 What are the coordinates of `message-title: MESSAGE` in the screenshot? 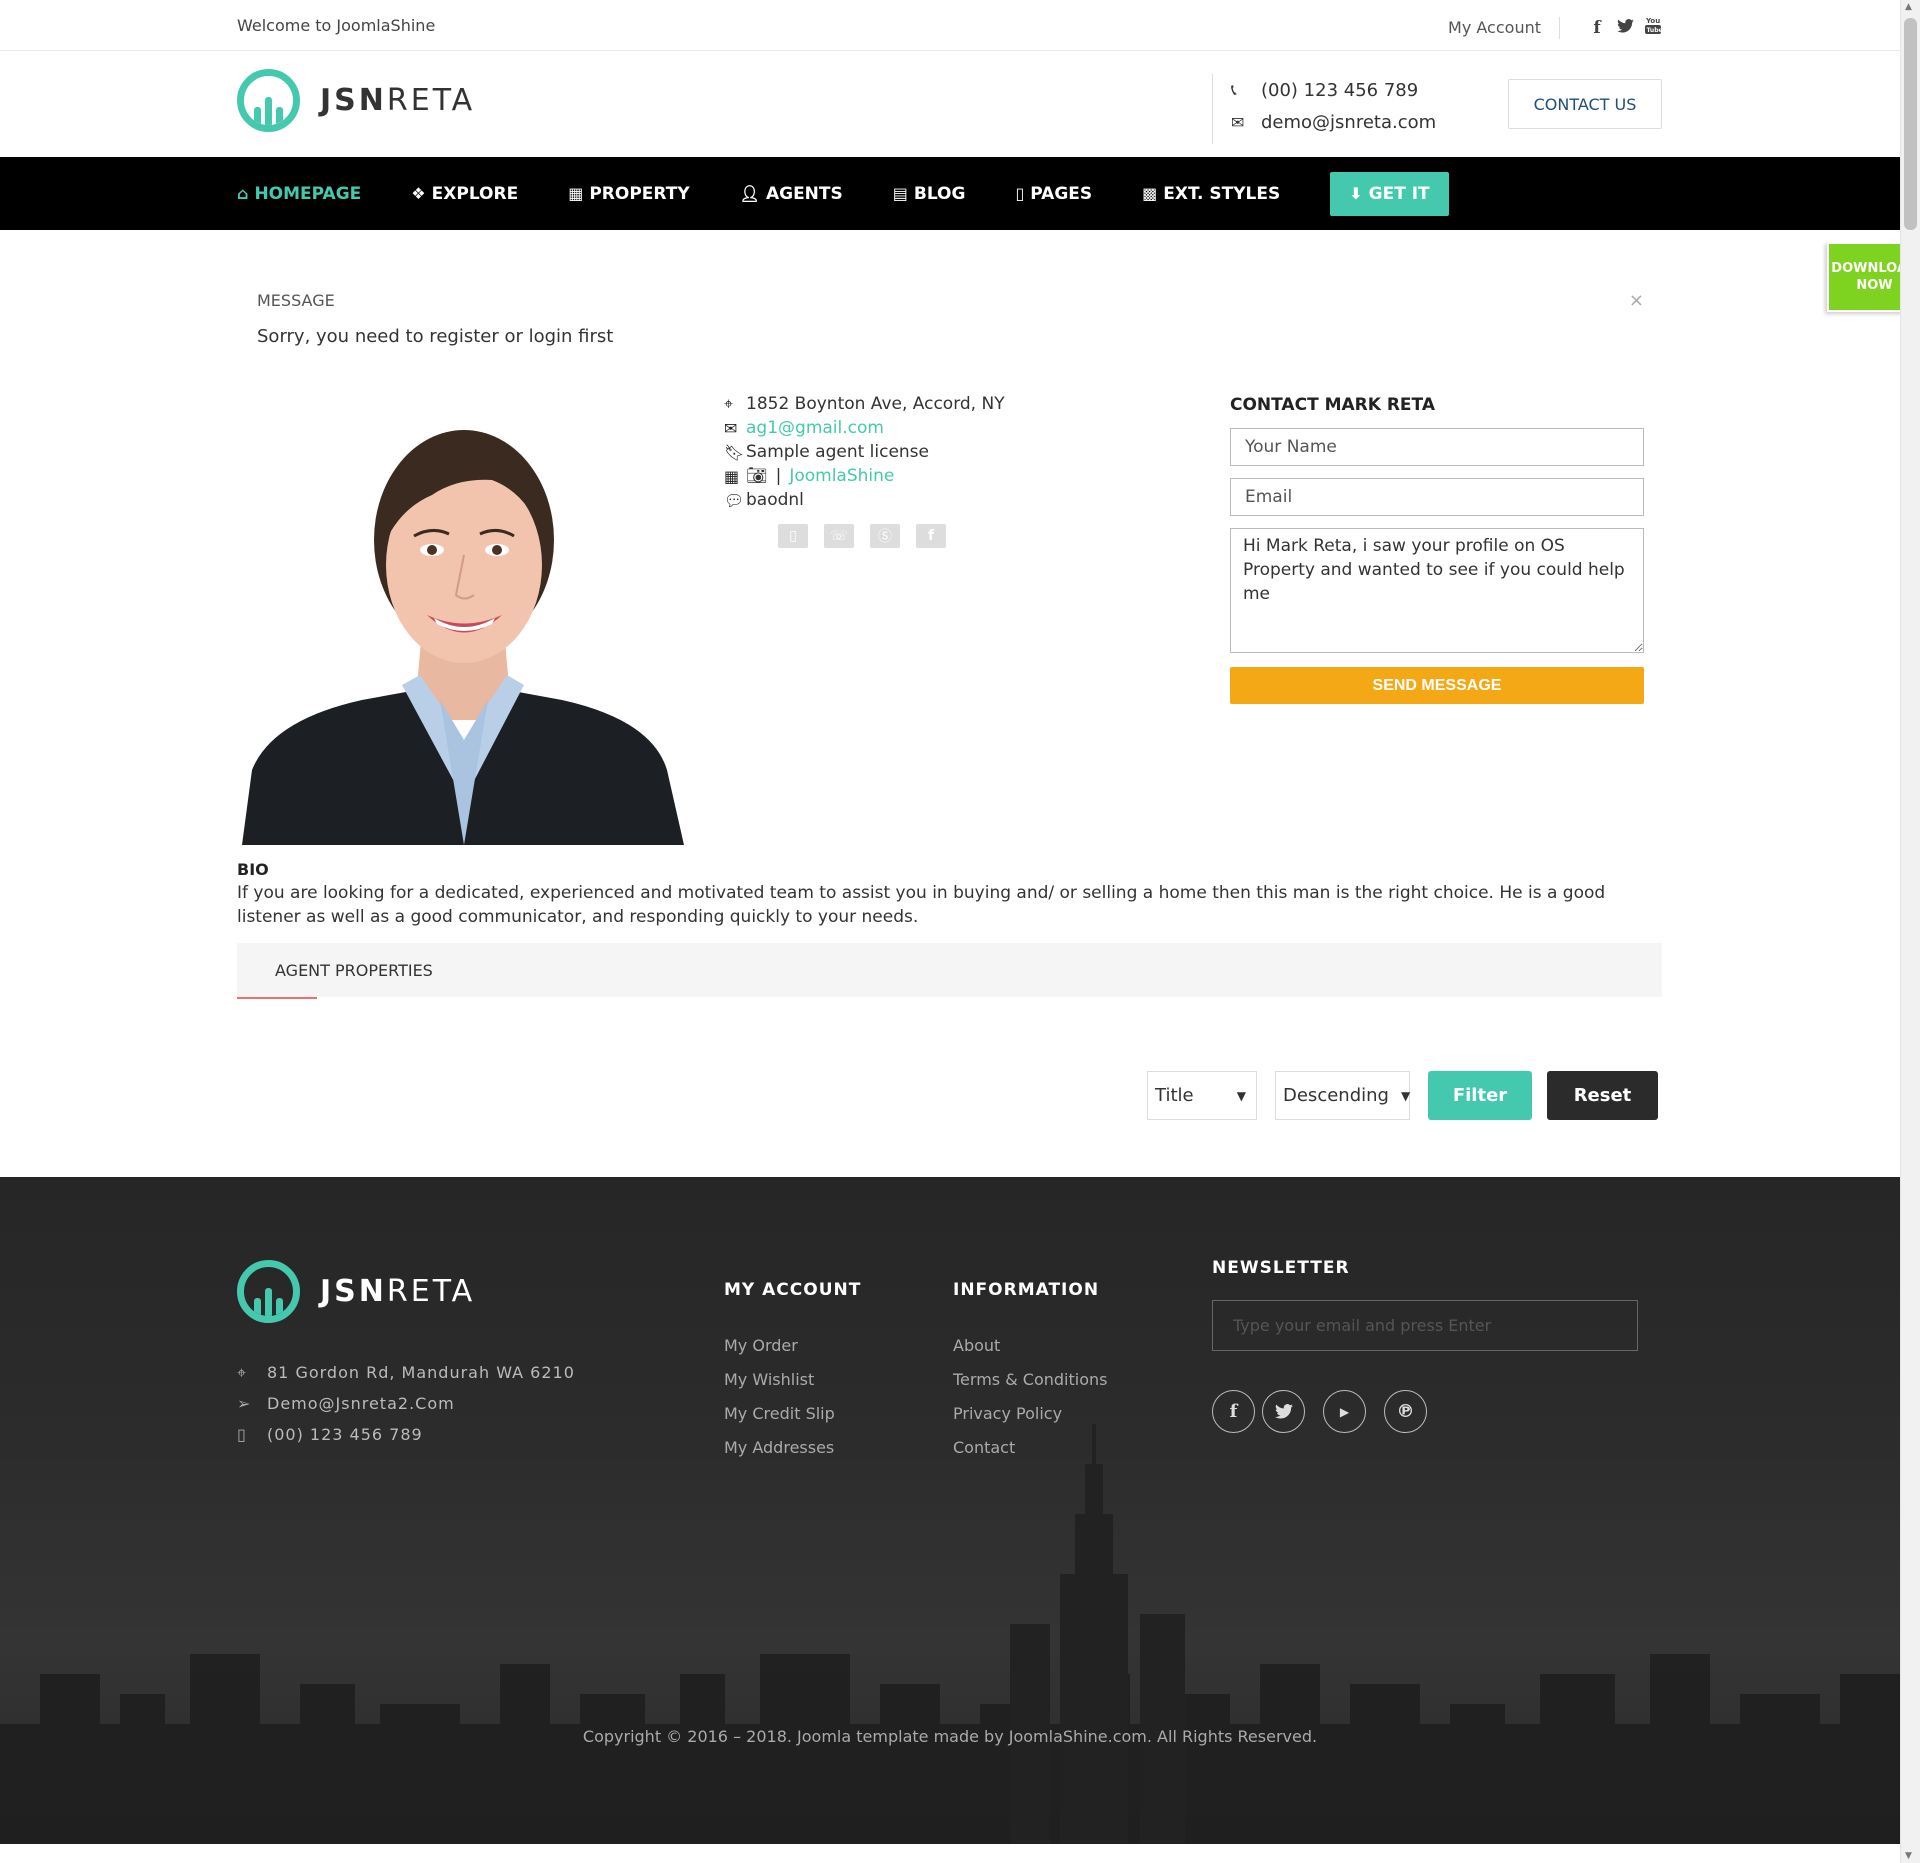 It's located at (296, 300).